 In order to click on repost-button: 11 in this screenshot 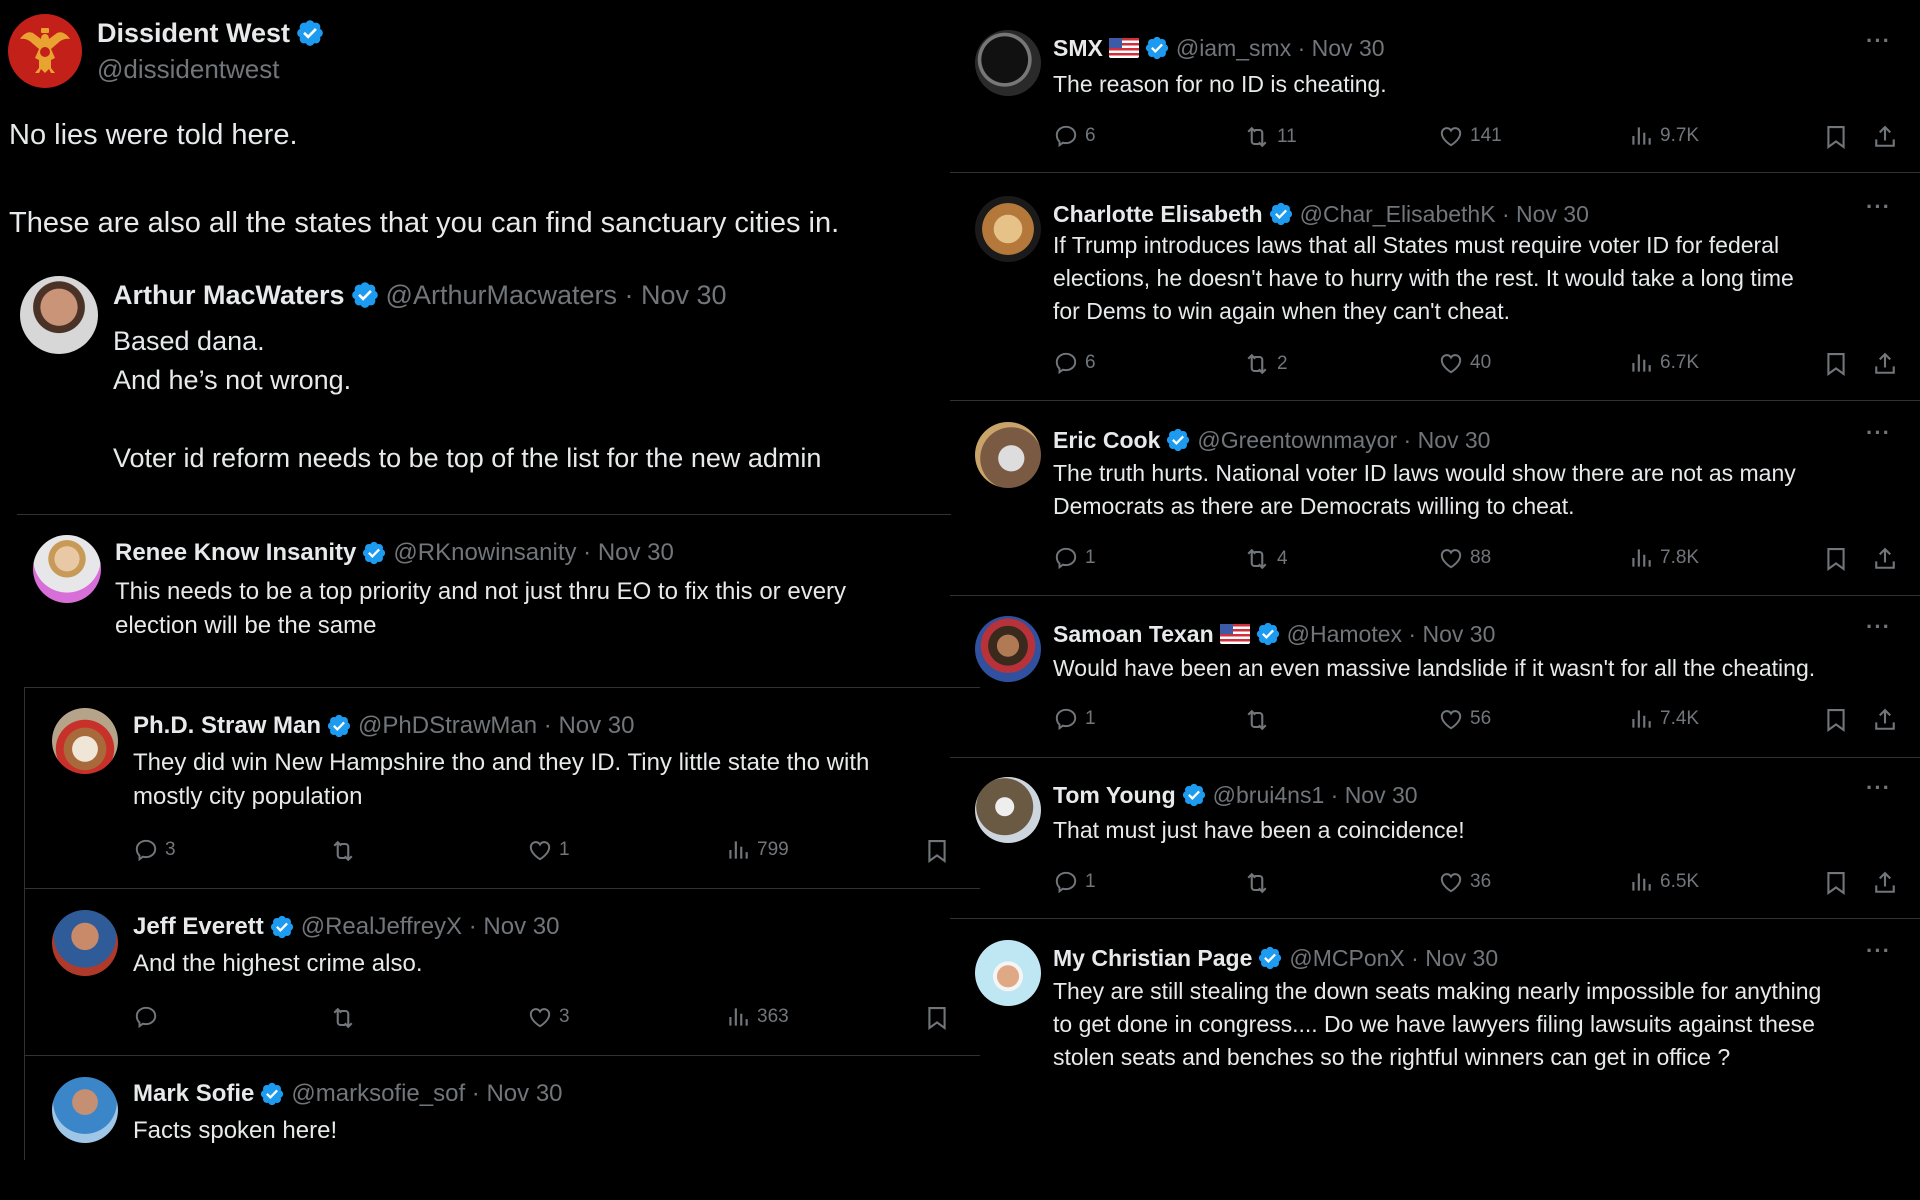, I will do `click(1270, 137)`.